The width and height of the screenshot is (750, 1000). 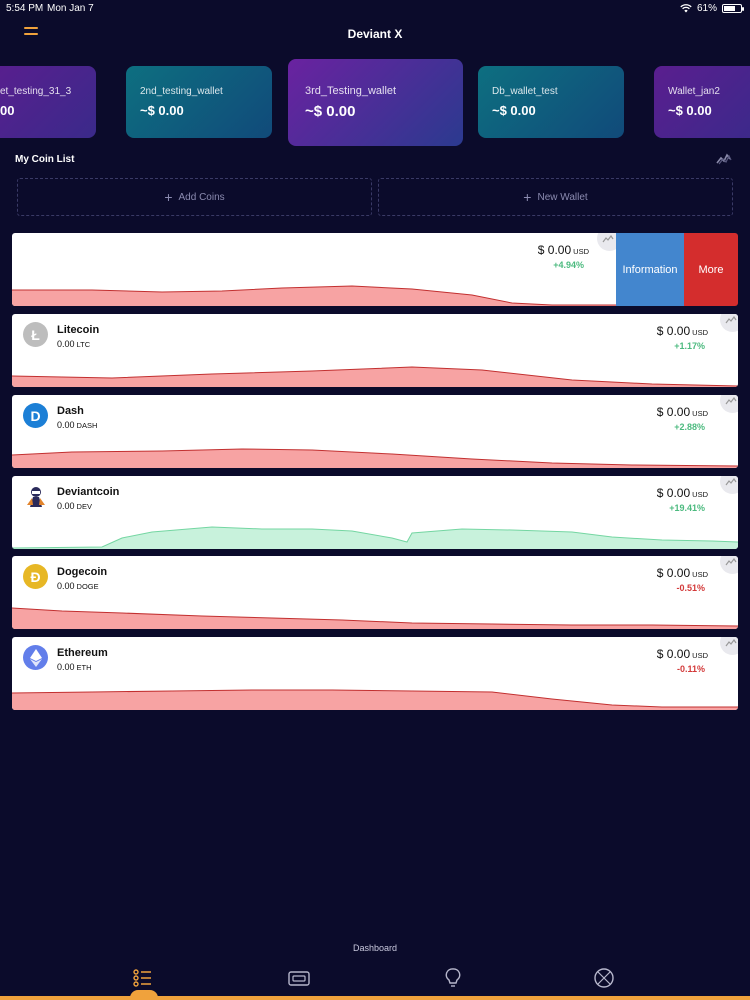 I want to click on coin-amount: 0.00 DOGE, so click(x=78, y=586).